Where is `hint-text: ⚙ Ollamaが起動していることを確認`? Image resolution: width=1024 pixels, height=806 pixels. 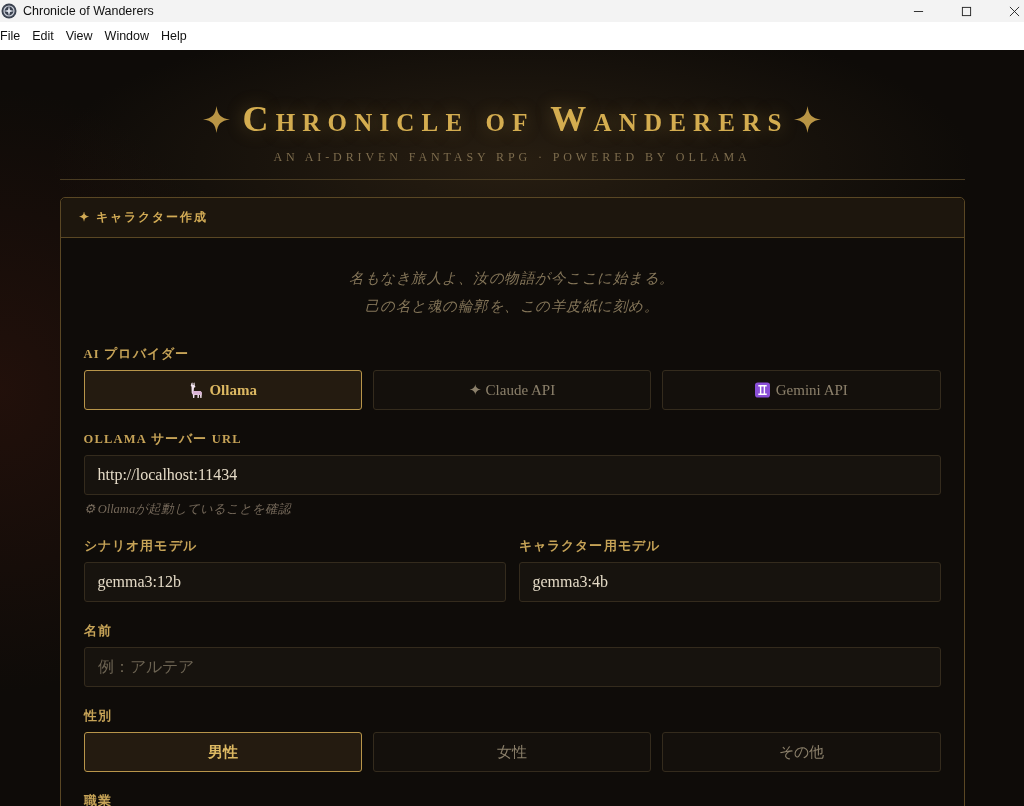
hint-text: ⚙ Ollamaが起動していることを確認 is located at coordinates (187, 509).